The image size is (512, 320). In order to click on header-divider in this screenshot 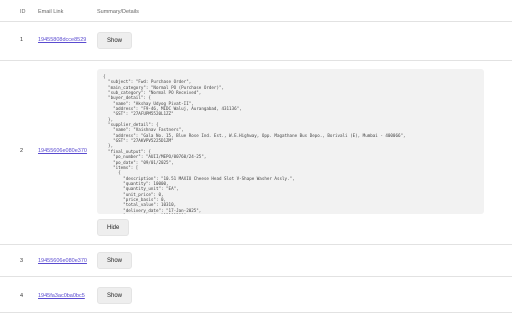, I will do `click(256, 21)`.